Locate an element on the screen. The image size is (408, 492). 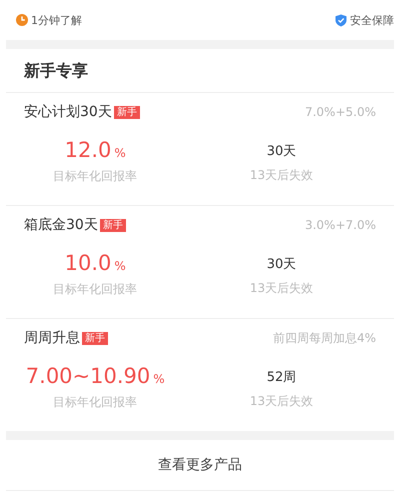
product-name: 安心计划30天 is located at coordinates (68, 112).